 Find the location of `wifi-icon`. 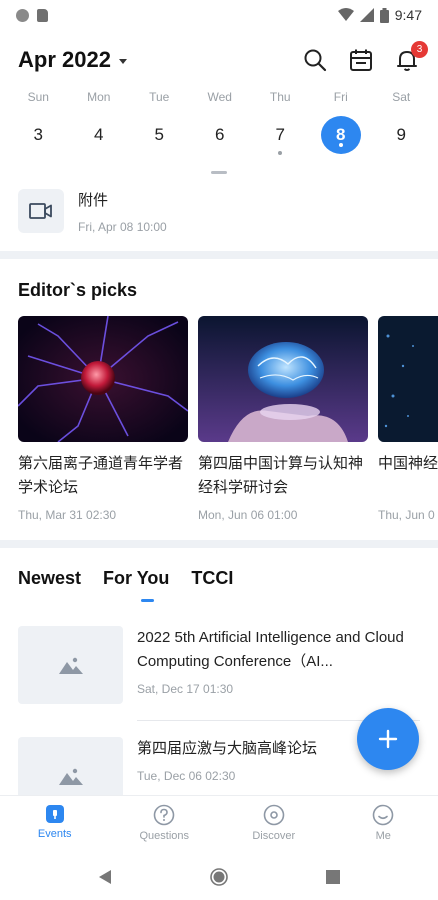

wifi-icon is located at coordinates (345, 14).